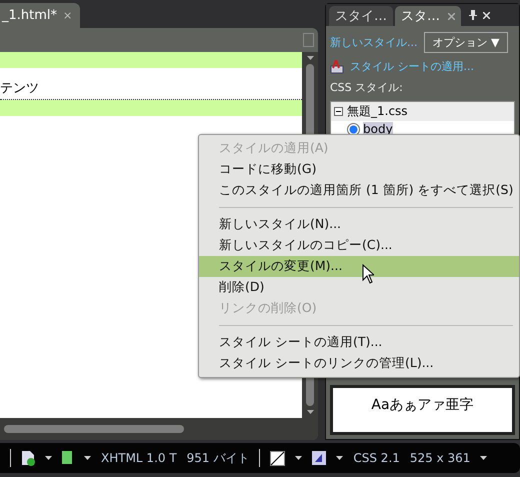  Describe the element at coordinates (218, 458) in the screenshot. I see `file-size-text: 951 バイト` at that location.